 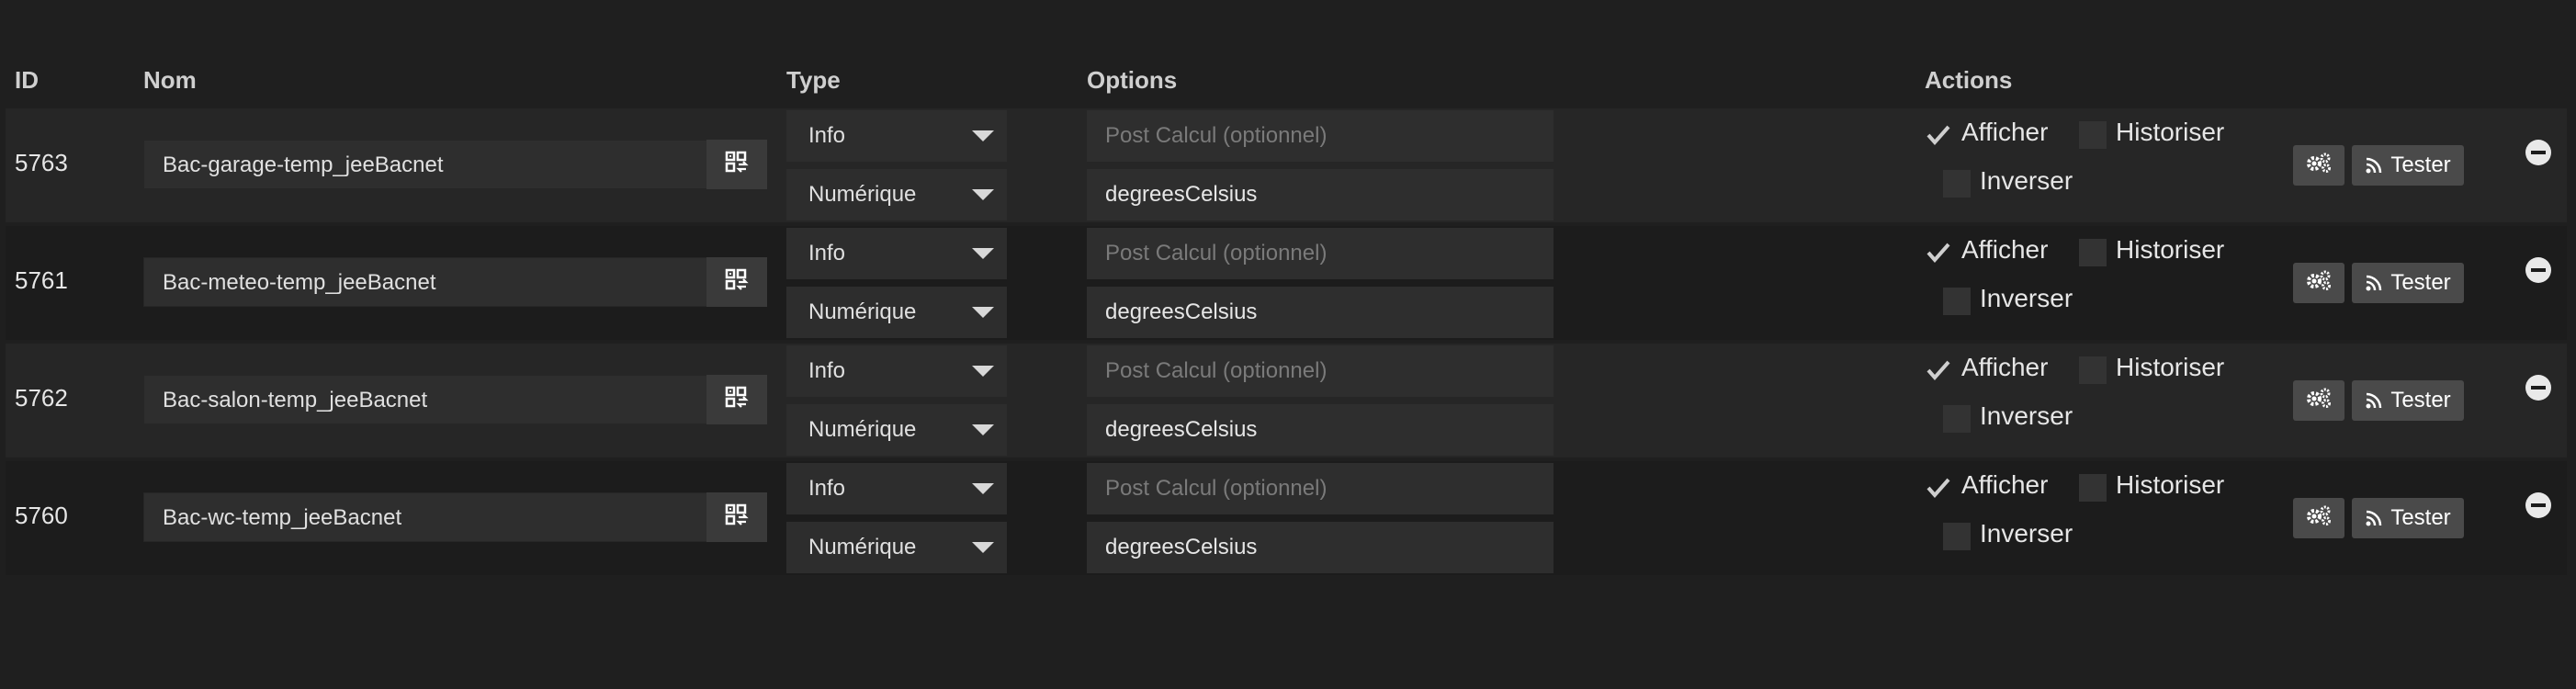 What do you see at coordinates (41, 515) in the screenshot?
I see `command-id: 5760` at bounding box center [41, 515].